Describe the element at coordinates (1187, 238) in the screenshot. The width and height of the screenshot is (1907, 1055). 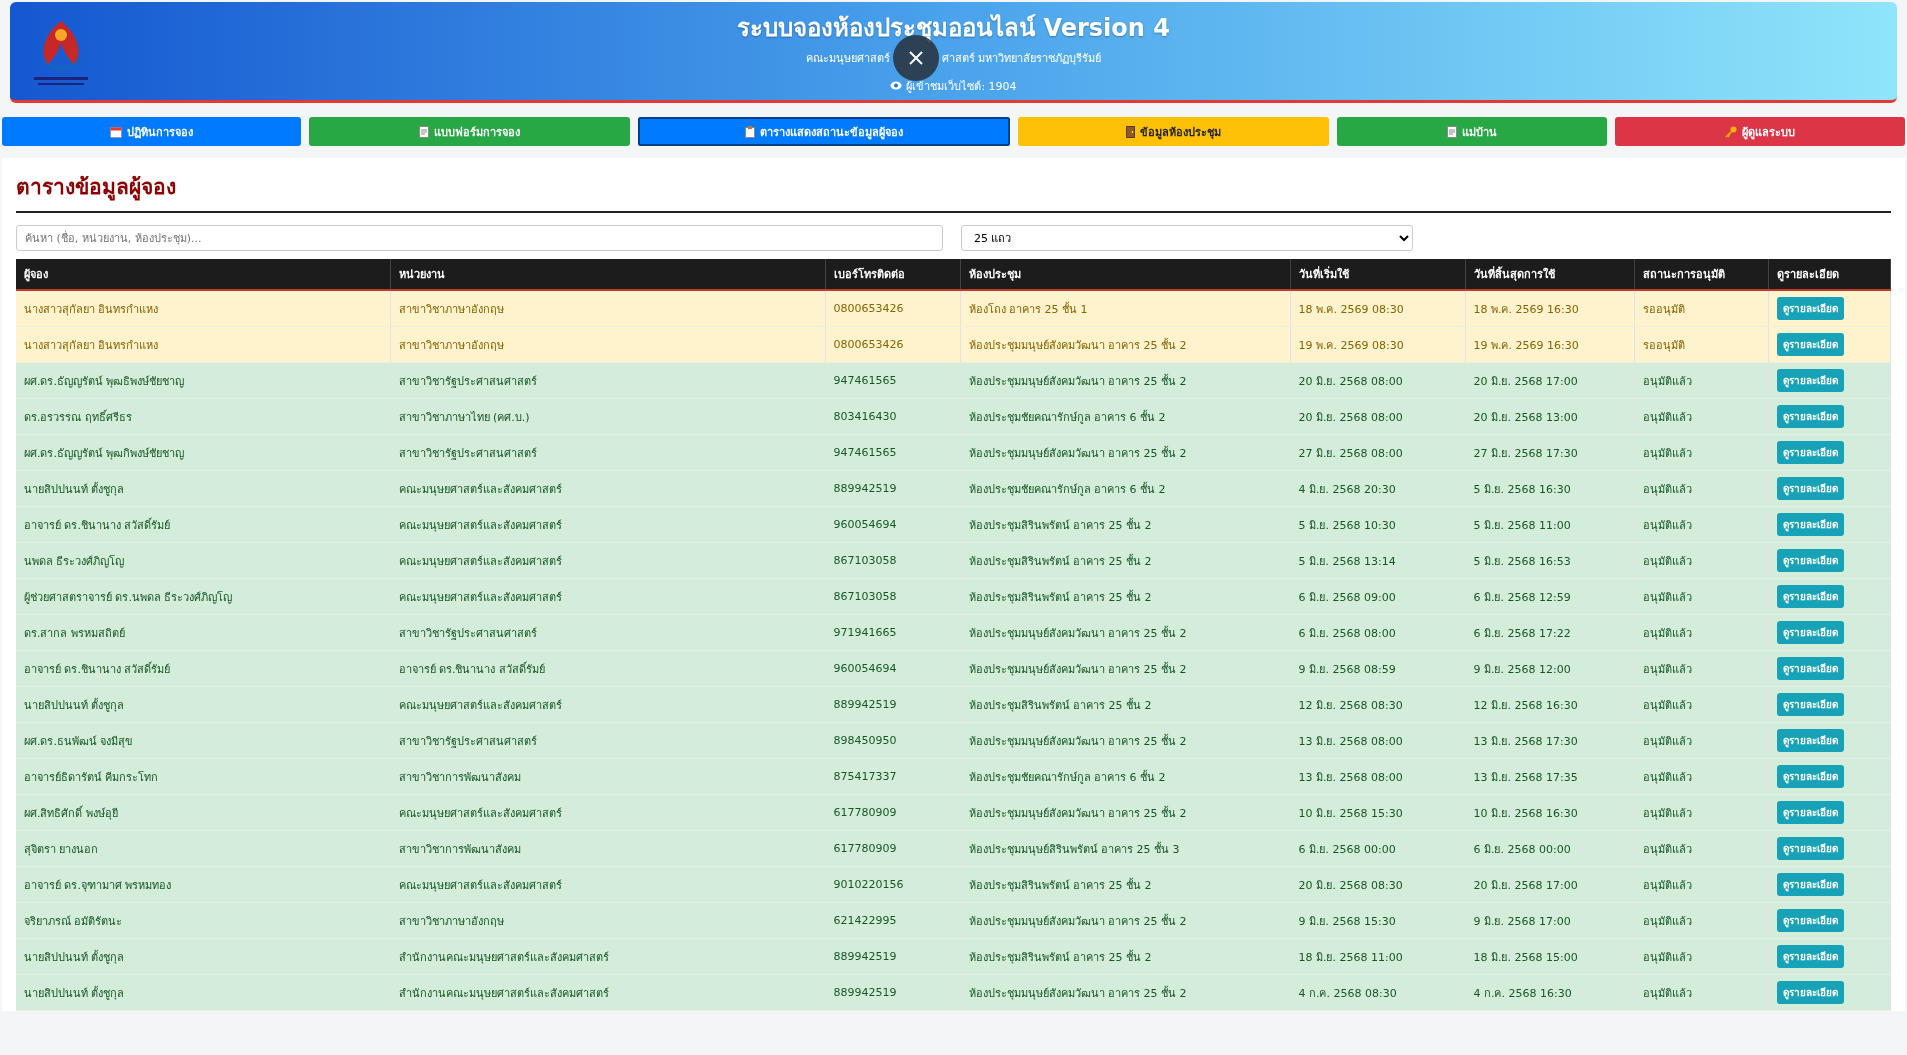
I see `page-size-select: 25 แถว` at that location.